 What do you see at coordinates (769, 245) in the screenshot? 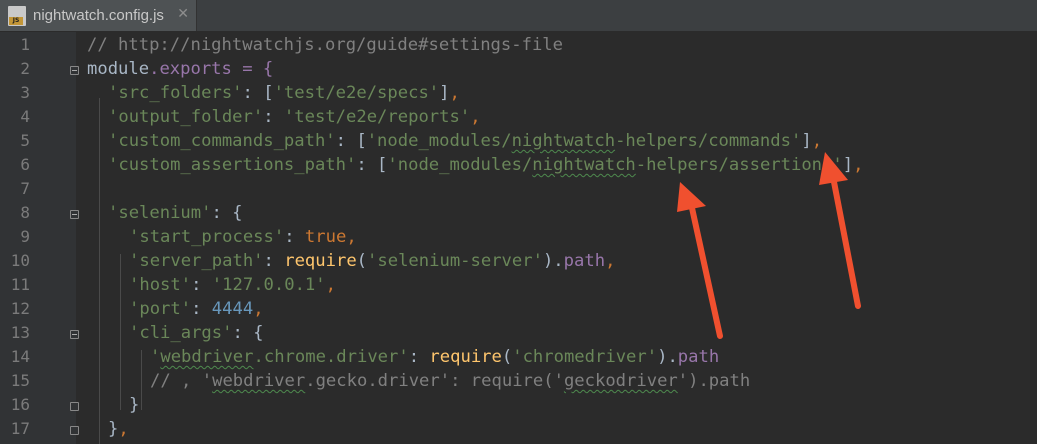
I see `annotation-arrows` at bounding box center [769, 245].